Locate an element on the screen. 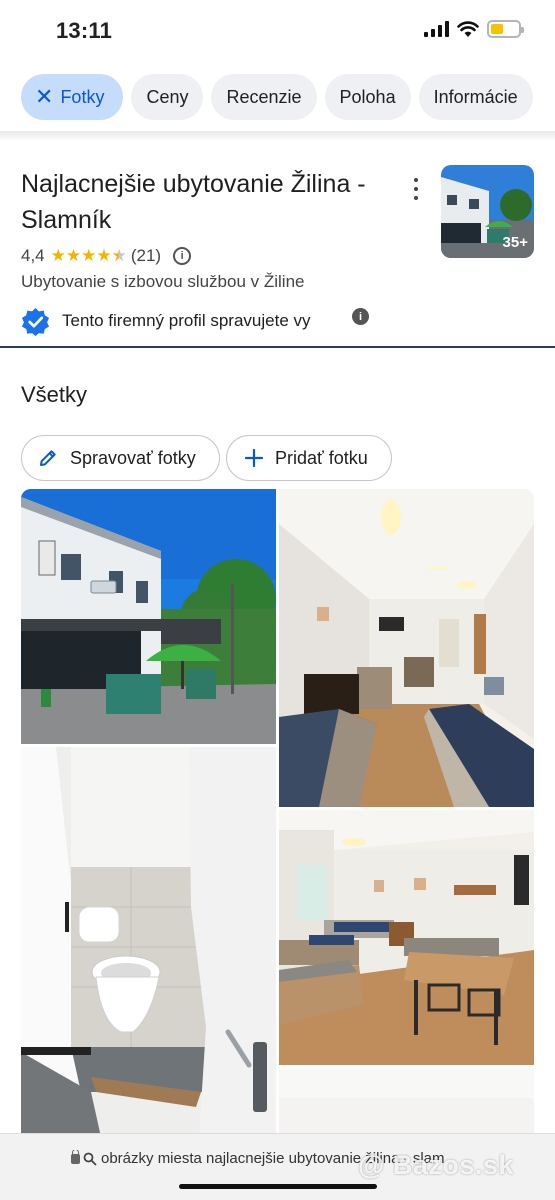 The image size is (555, 1200). chip-recenzie: Recenzie is located at coordinates (264, 97).